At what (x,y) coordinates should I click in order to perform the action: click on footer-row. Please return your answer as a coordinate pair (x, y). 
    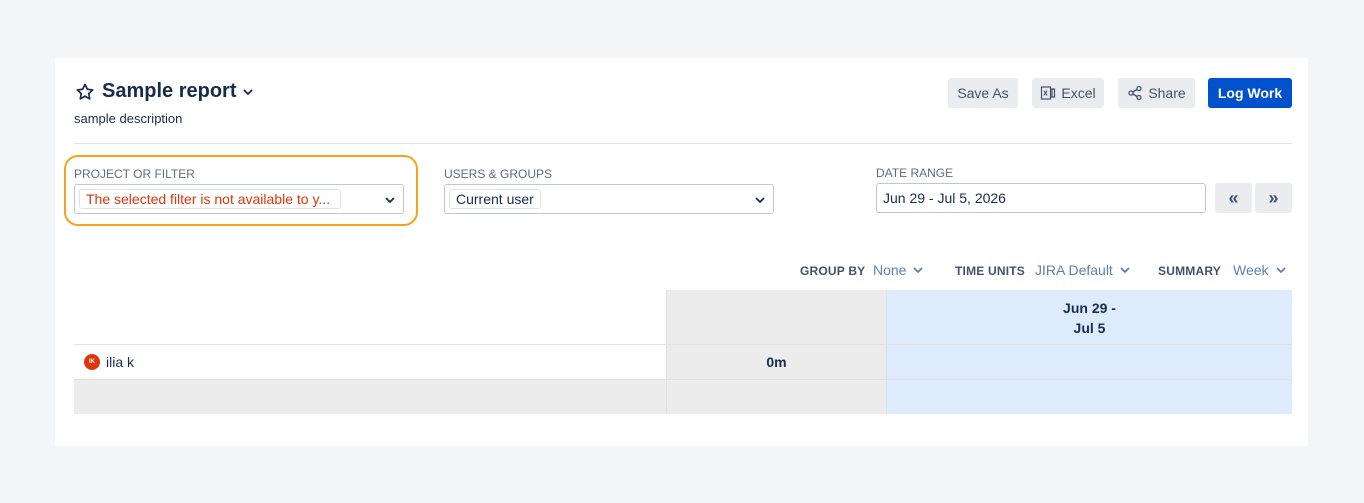
    Looking at the image, I should click on (370, 396).